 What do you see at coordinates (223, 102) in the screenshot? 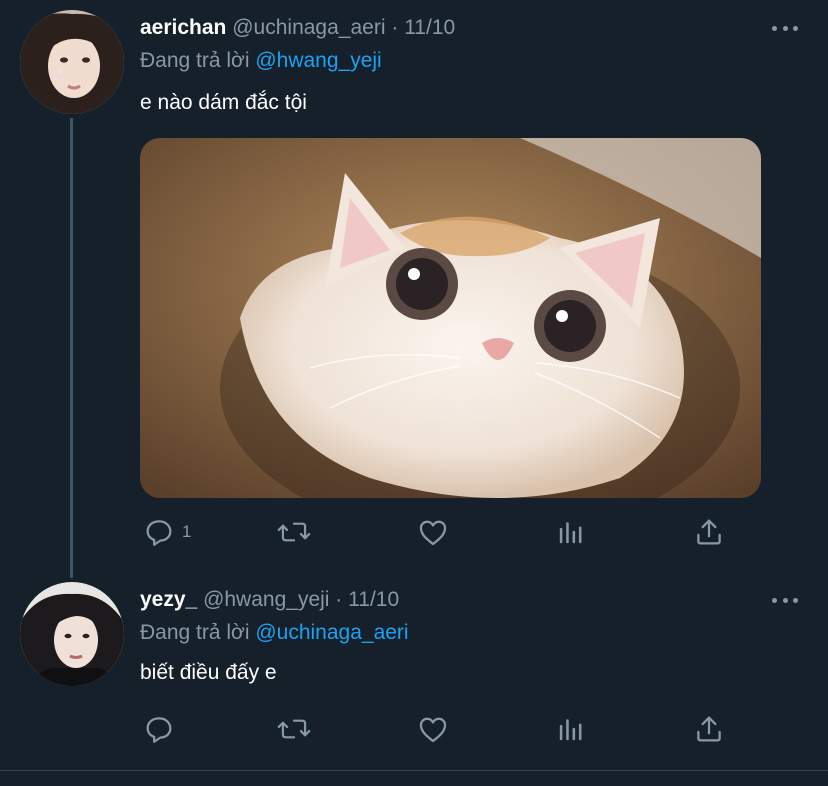
I see `tweet-text: e nào dám đắc tội` at bounding box center [223, 102].